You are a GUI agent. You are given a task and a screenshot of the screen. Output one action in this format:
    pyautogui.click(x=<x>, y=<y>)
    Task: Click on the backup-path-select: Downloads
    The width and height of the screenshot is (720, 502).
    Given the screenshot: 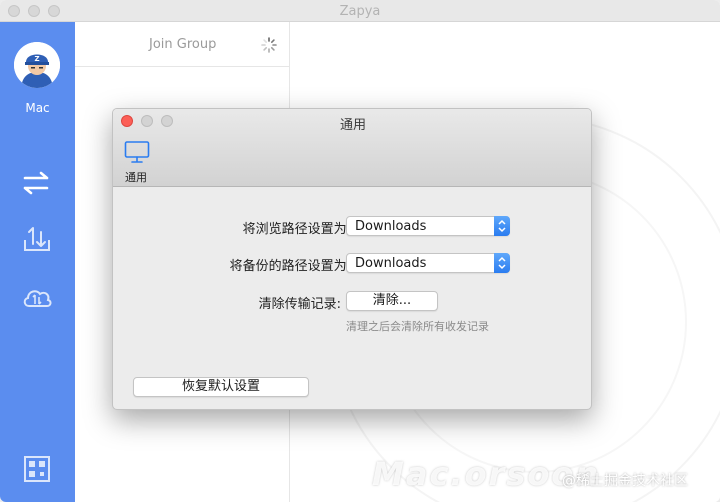 What is the action you would take?
    pyautogui.click(x=428, y=263)
    